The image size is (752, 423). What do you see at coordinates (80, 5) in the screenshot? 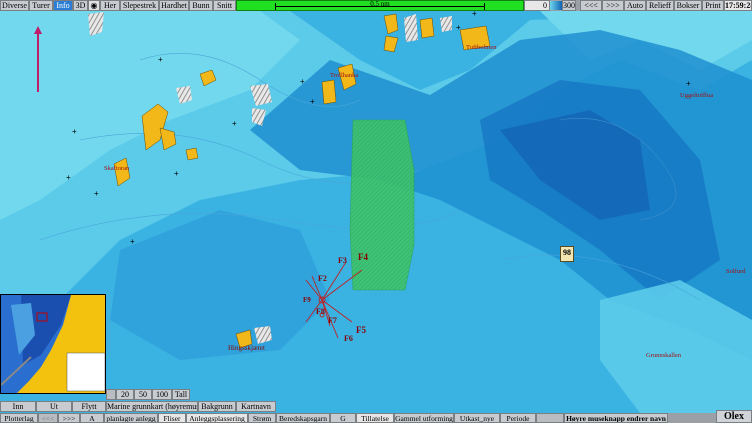
I see `menu-3d: 3D` at bounding box center [80, 5].